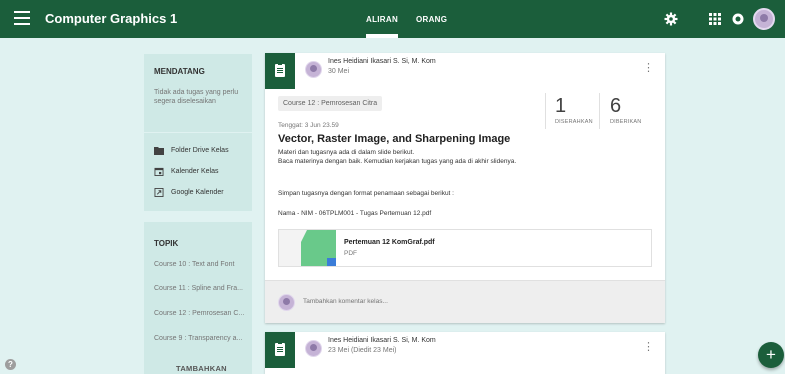  I want to click on attachment-pdf: Pertemuan 12 KomGraf.pdf PDF, so click(465, 248).